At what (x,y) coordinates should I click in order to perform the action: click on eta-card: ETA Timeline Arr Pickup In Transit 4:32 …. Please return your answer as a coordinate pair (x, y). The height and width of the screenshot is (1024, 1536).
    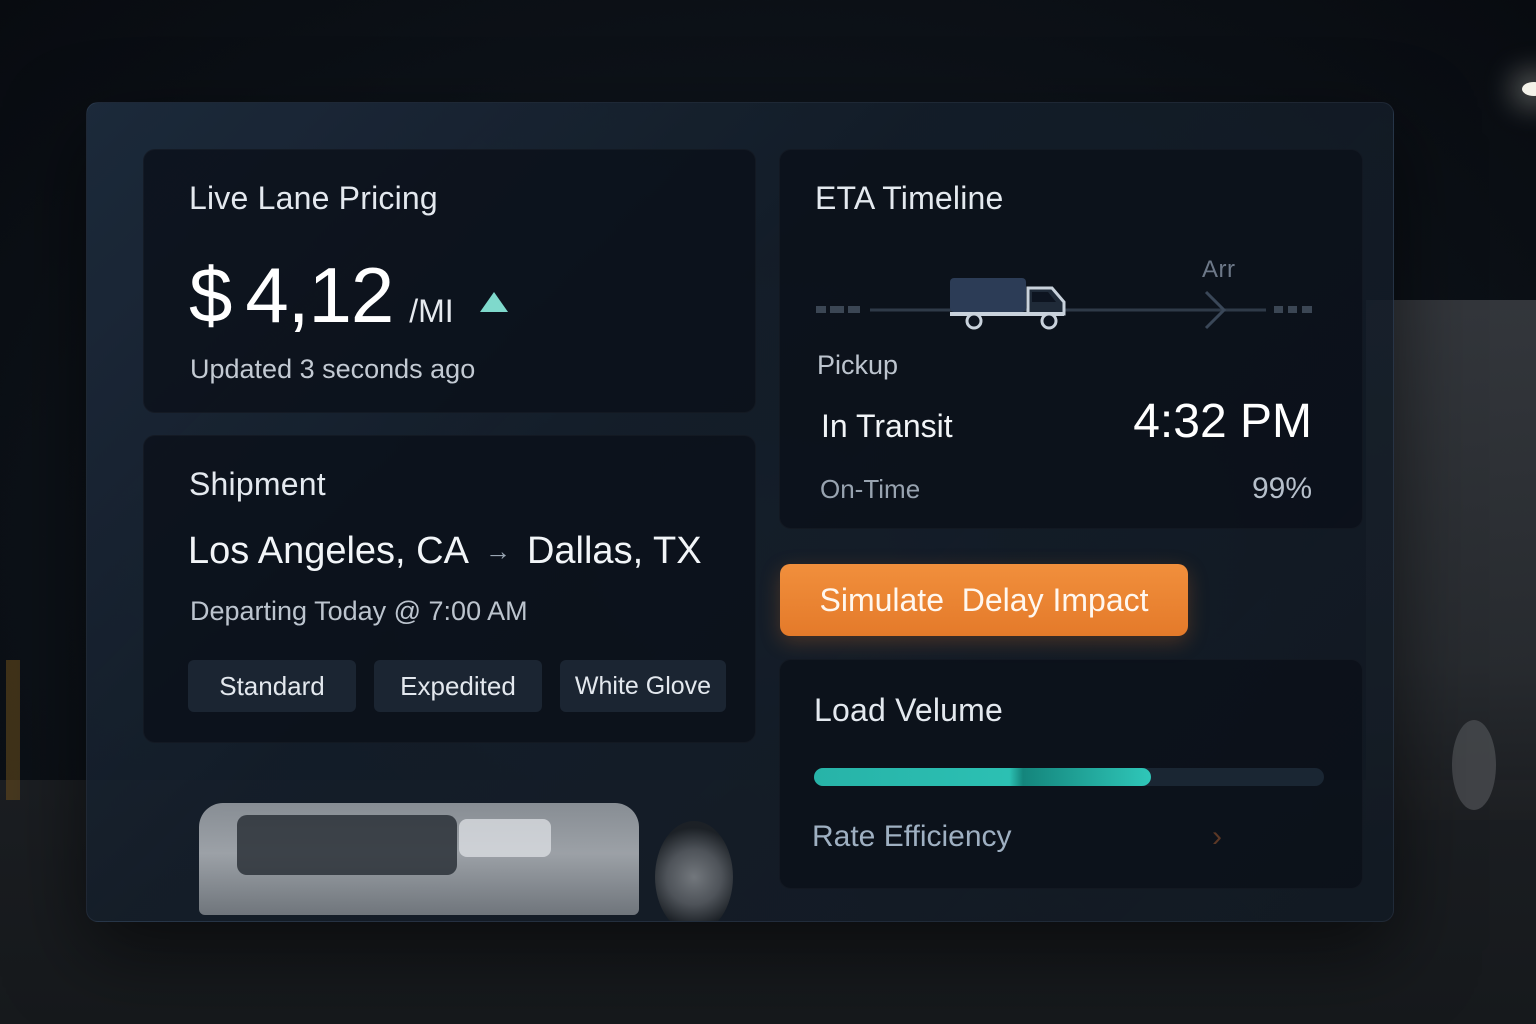
    Looking at the image, I should click on (1071, 339).